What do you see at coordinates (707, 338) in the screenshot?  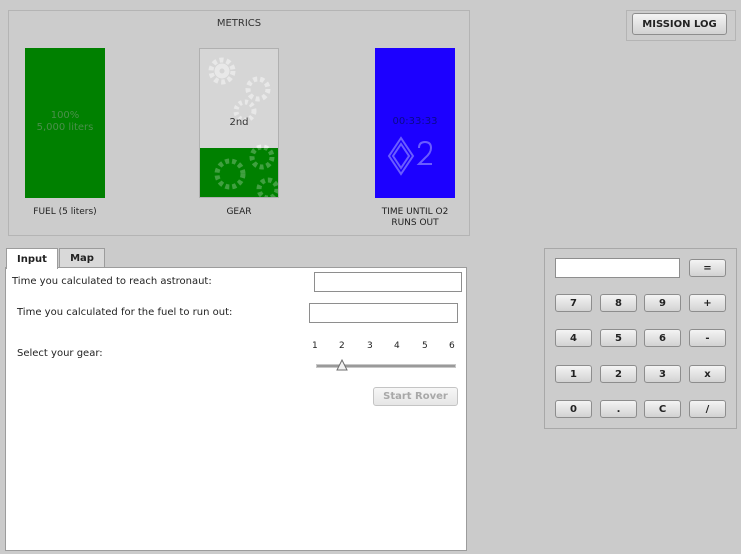 I see `calculator-key-minus: -` at bounding box center [707, 338].